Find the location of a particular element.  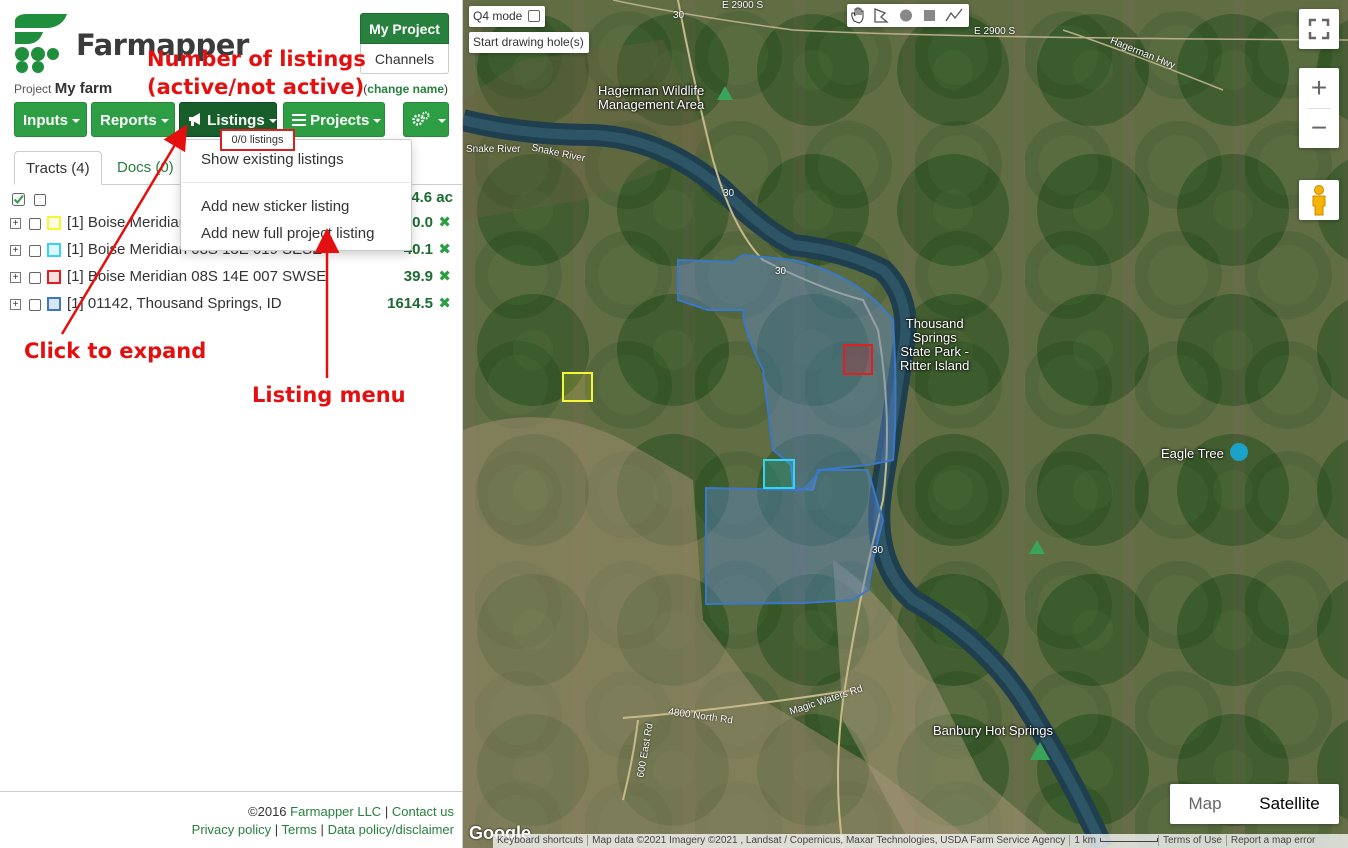

map-type-satellite-button: Satellite is located at coordinates (1289, 804).